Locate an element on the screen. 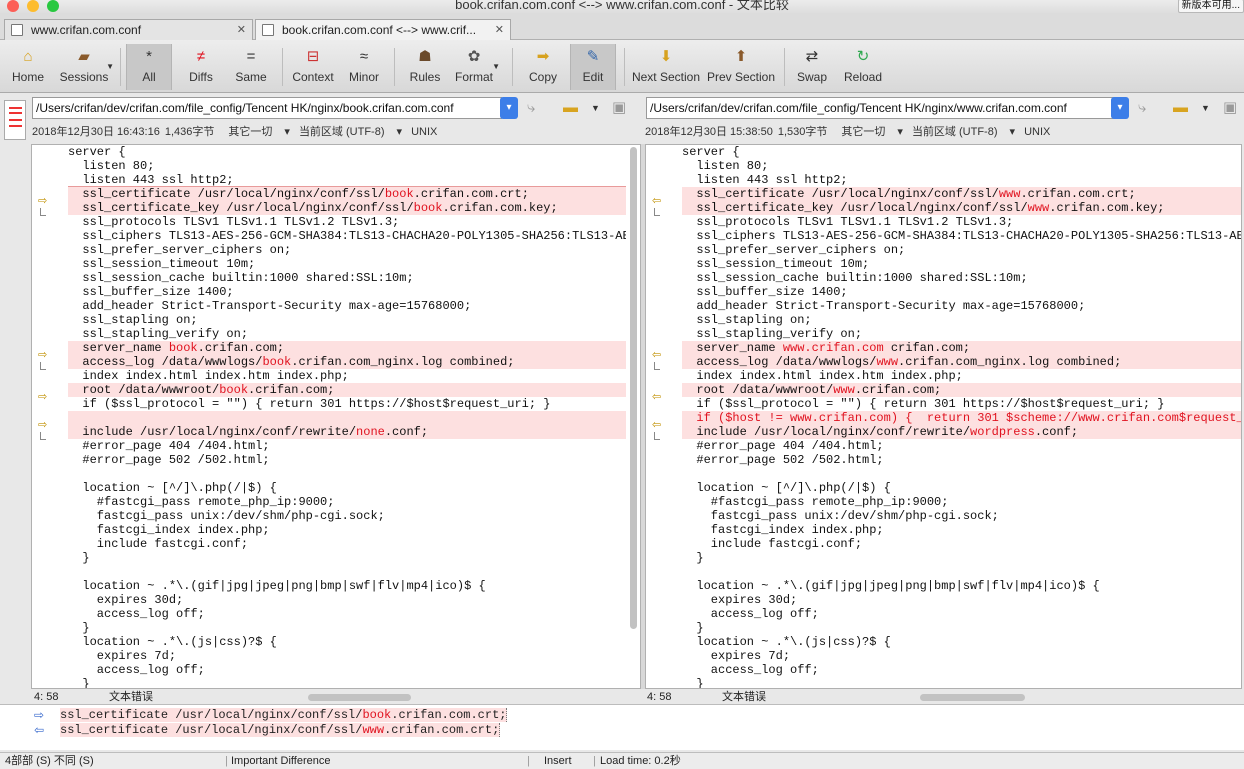 The image size is (1244, 769). code-line: ssl_buffer_size 1400; is located at coordinates (347, 292).